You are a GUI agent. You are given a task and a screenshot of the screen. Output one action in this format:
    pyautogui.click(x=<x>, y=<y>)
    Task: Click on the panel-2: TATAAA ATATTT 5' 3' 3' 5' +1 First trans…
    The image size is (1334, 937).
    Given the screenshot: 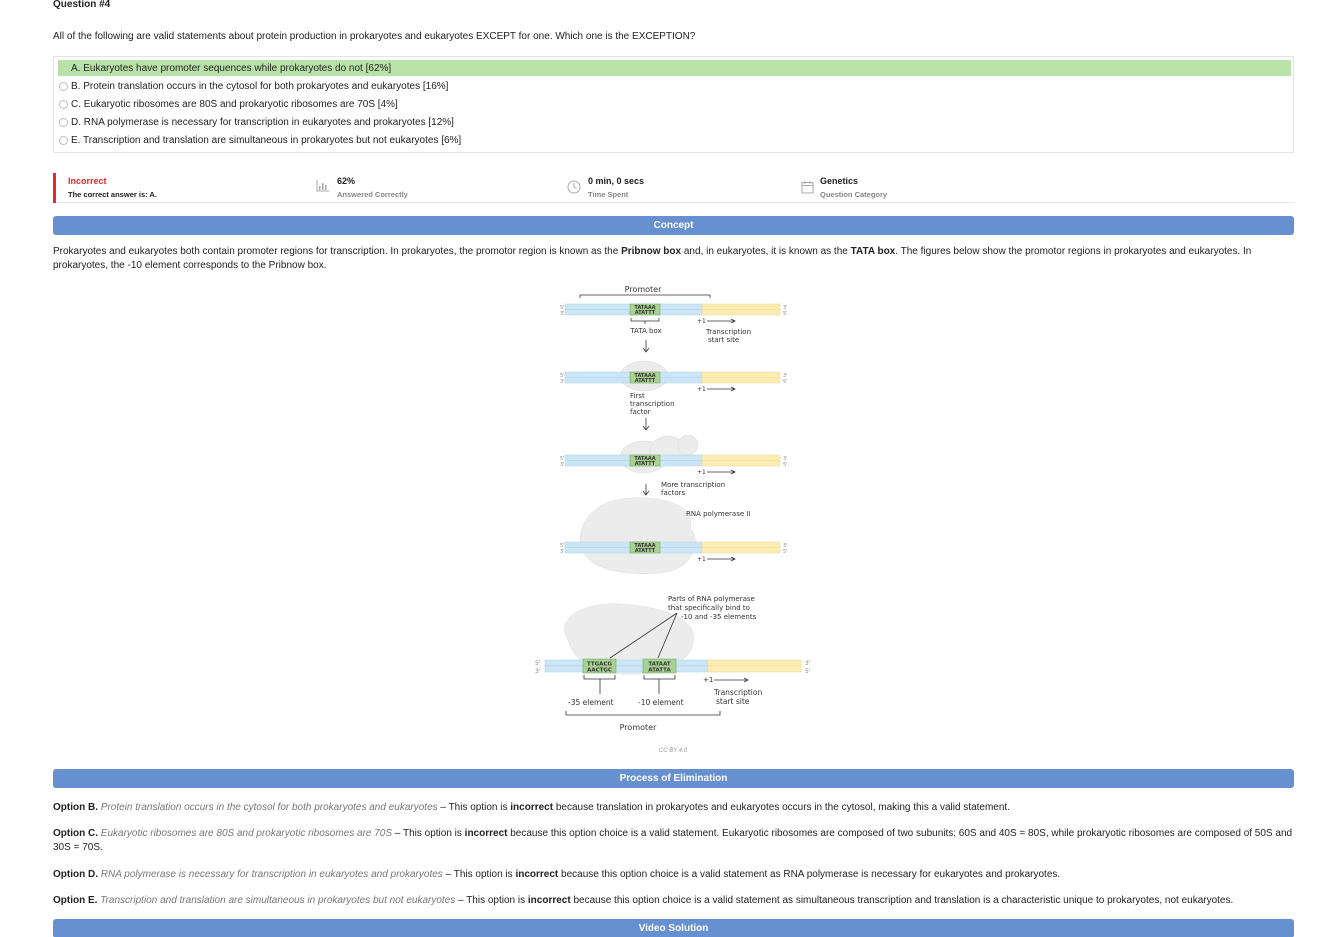 What is the action you would take?
    pyautogui.click(x=674, y=395)
    